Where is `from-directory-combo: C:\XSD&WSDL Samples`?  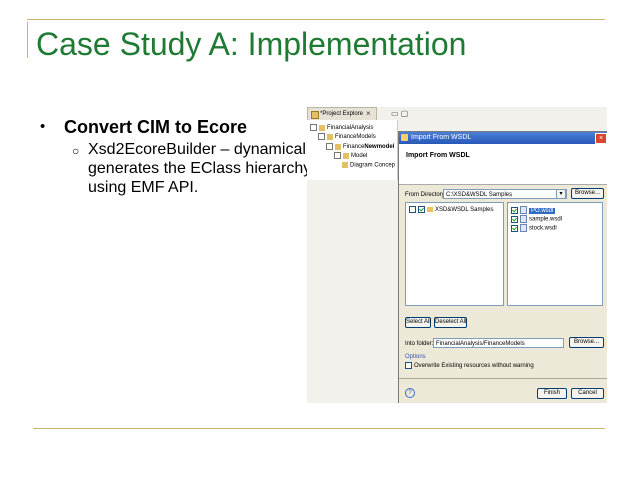 from-directory-combo: C:\XSD&WSDL Samples is located at coordinates (505, 194).